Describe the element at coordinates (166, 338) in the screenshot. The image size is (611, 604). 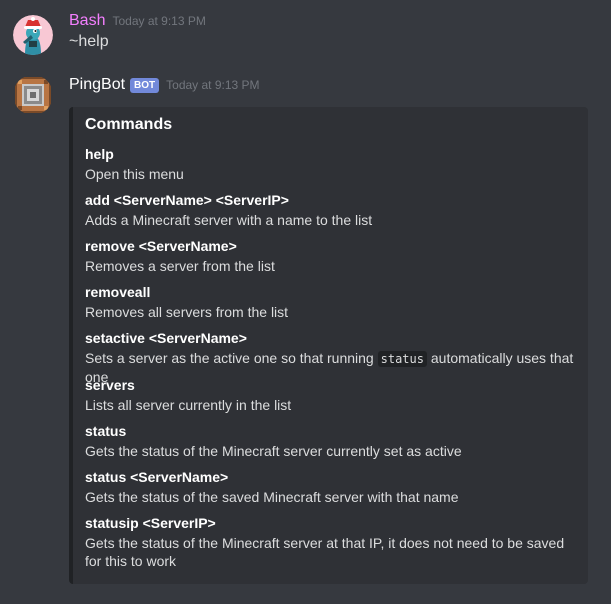
I see `field-name: setactive <ServerName>` at that location.